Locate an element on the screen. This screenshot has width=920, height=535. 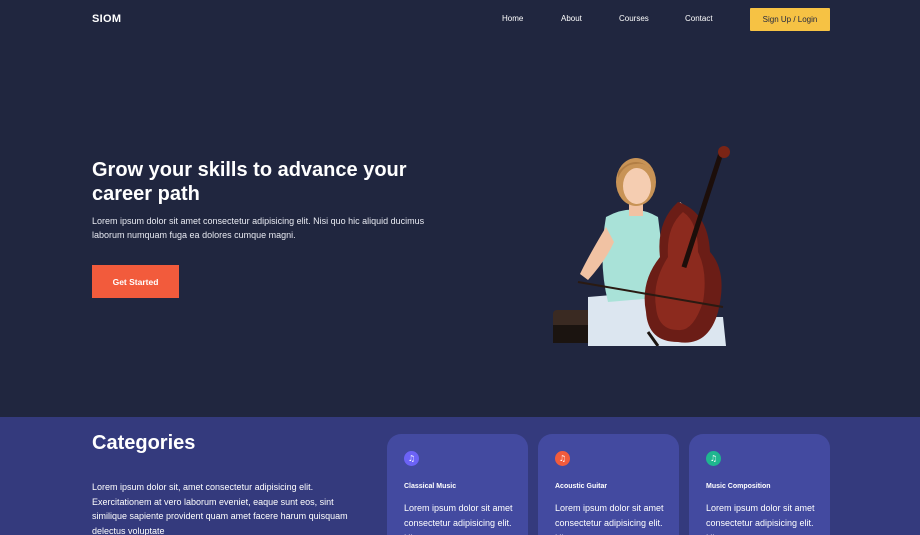
nav-contact-link: Contact is located at coordinates (699, 18).